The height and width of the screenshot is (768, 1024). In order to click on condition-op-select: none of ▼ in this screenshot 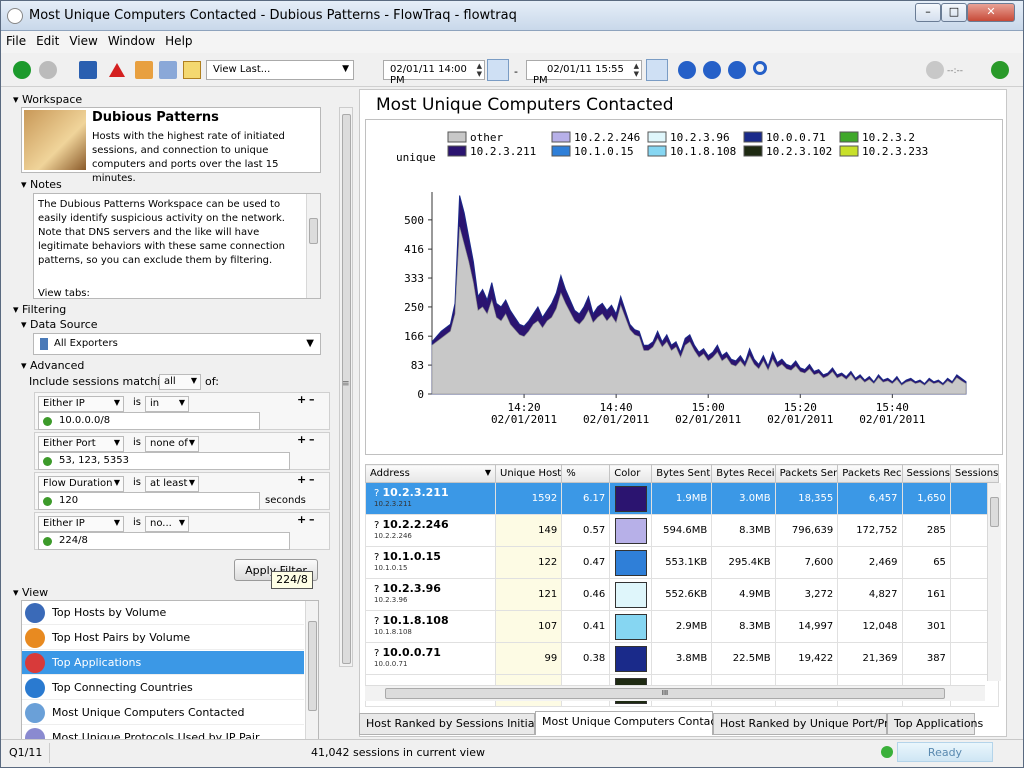, I will do `click(172, 444)`.